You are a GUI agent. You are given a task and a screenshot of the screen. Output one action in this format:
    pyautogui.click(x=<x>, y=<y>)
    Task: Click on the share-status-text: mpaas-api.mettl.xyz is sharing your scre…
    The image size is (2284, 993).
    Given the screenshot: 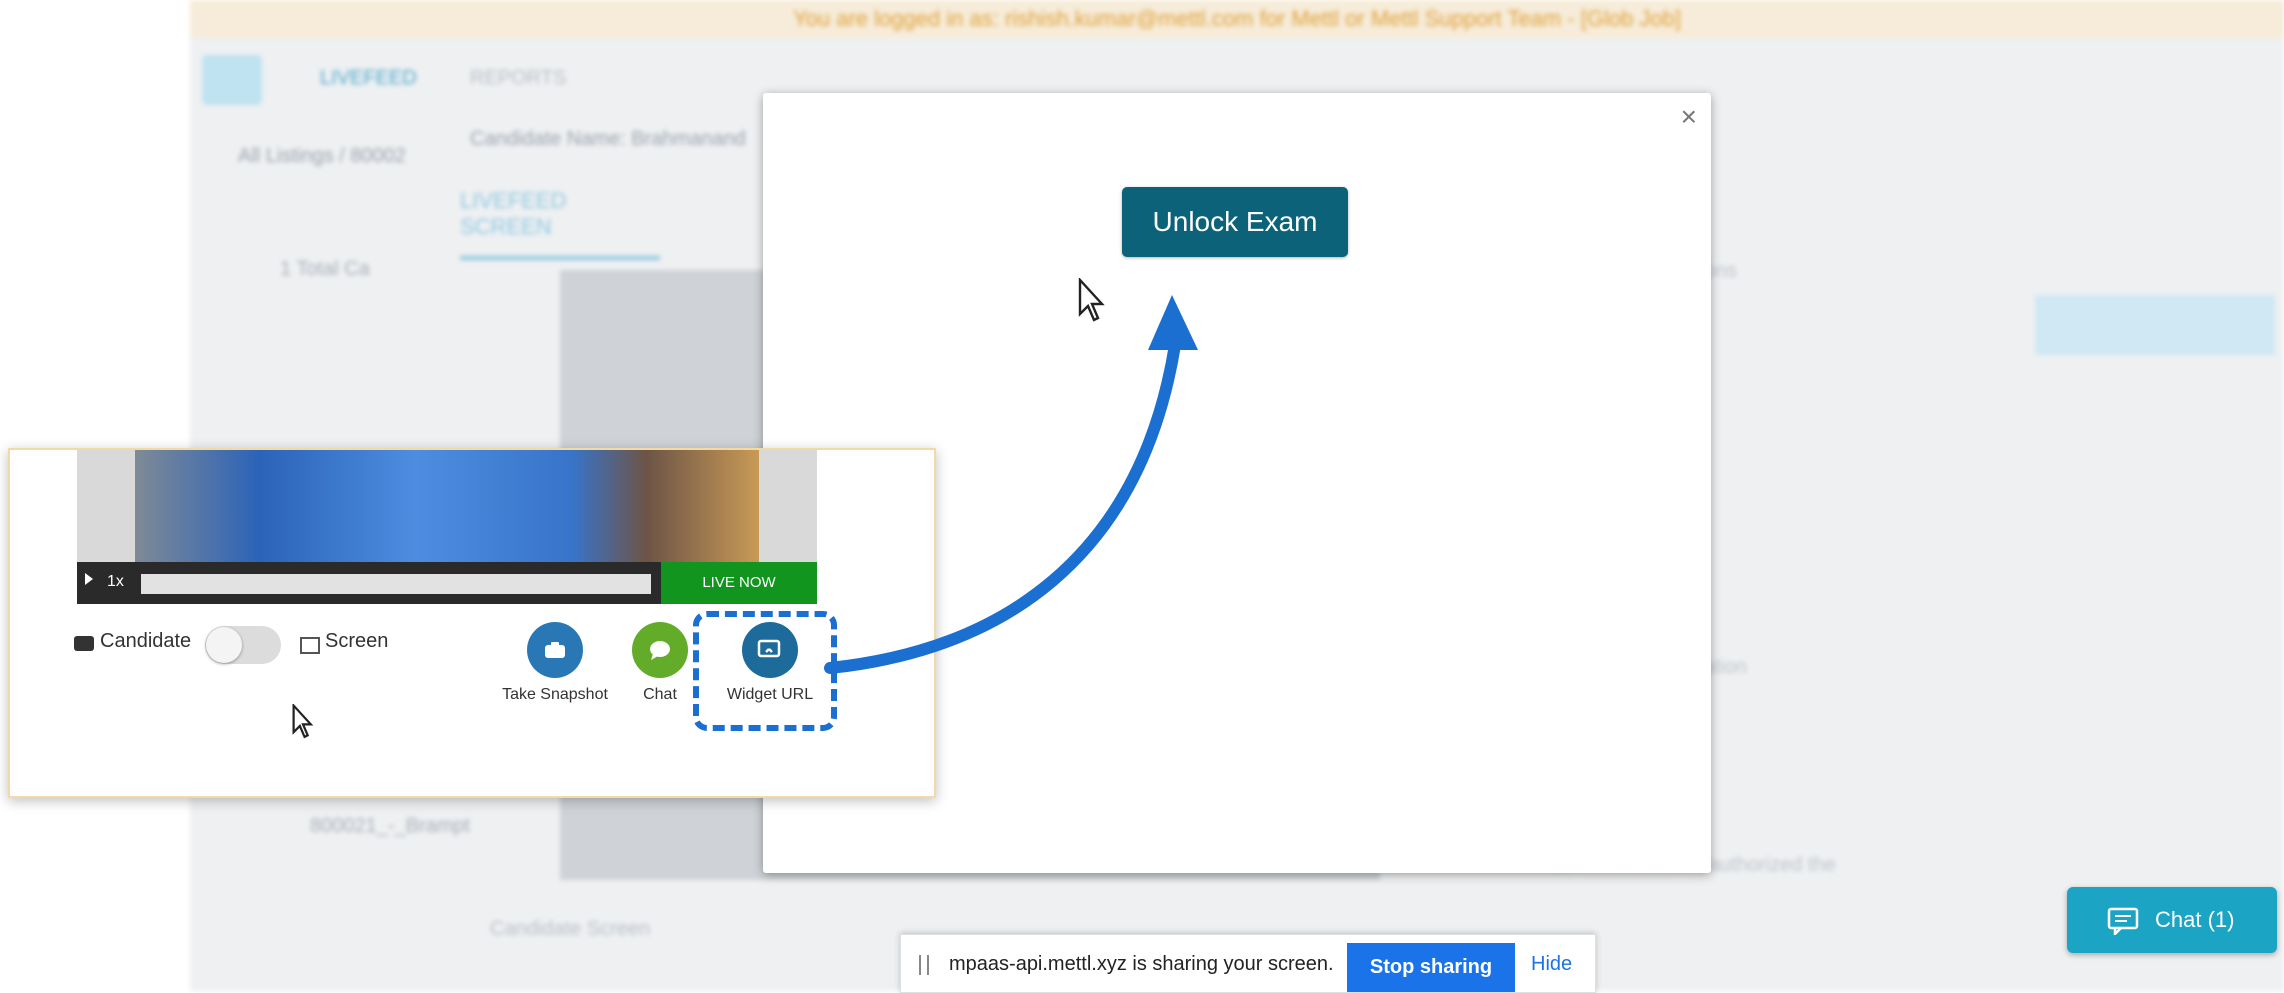 What is the action you would take?
    pyautogui.click(x=1141, y=964)
    